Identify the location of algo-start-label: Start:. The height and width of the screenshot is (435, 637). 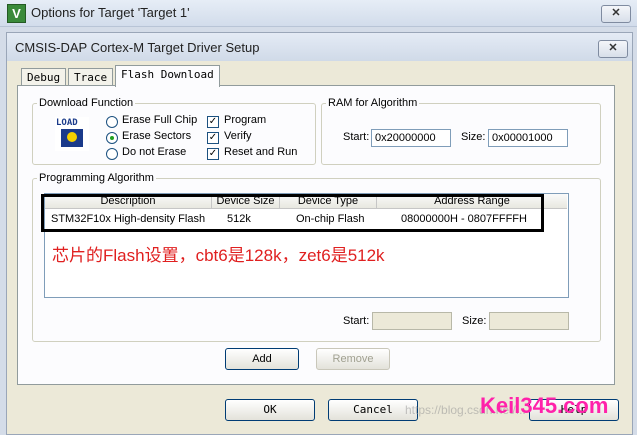
(356, 321).